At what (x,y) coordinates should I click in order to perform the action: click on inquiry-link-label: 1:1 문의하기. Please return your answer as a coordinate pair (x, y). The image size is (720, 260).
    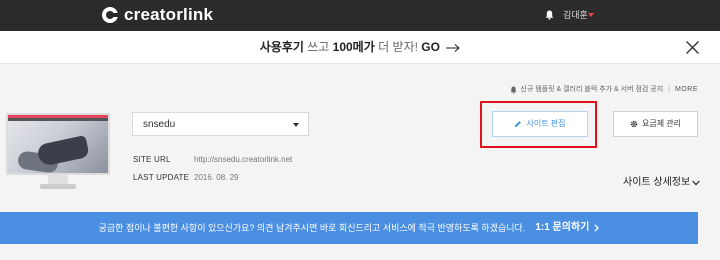
    Looking at the image, I should click on (562, 227).